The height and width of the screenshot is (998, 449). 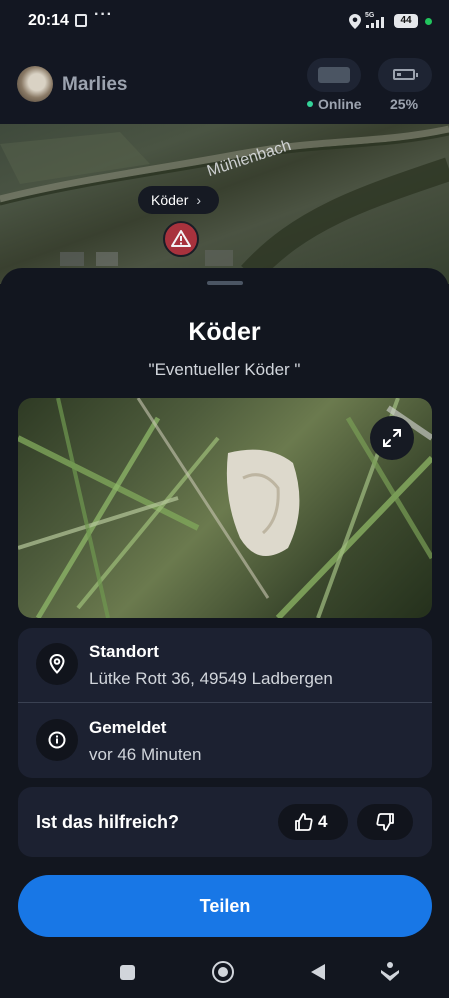 What do you see at coordinates (340, 104) in the screenshot?
I see `connection-status-text: Online` at bounding box center [340, 104].